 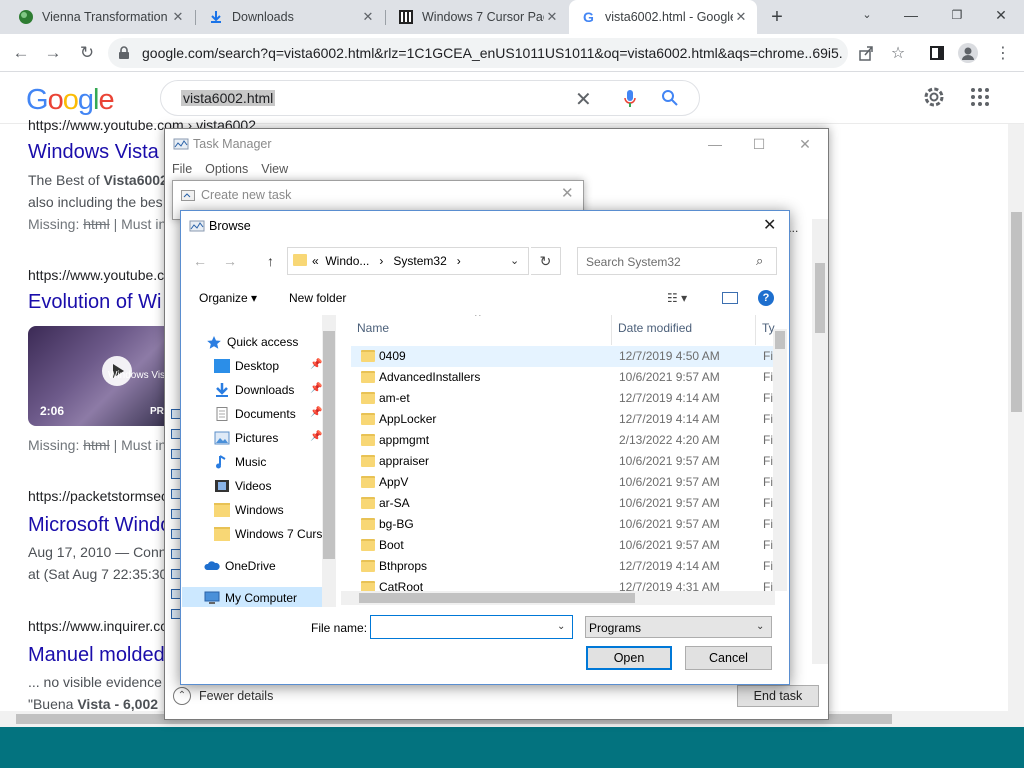 What do you see at coordinates (678, 627) in the screenshot?
I see `file-type-select: Programs ⌄` at bounding box center [678, 627].